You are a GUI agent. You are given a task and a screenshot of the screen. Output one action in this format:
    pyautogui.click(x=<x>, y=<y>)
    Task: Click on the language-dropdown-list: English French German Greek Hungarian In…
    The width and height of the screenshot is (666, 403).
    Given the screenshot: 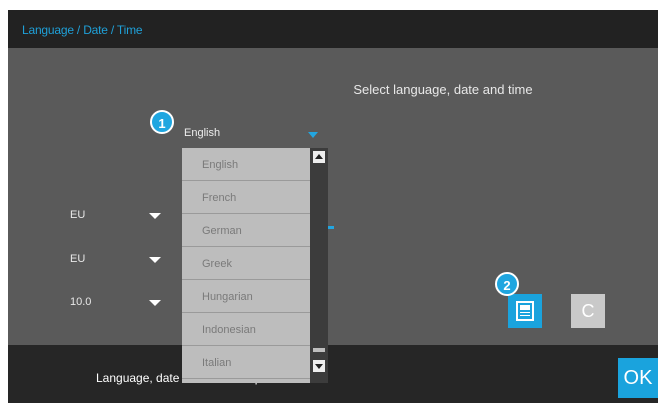 What is the action you would take?
    pyautogui.click(x=246, y=265)
    